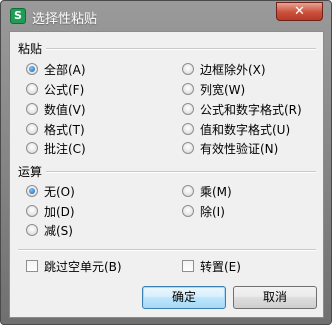 This screenshot has height=325, width=332. I want to click on close-icon: ✕, so click(299, 11).